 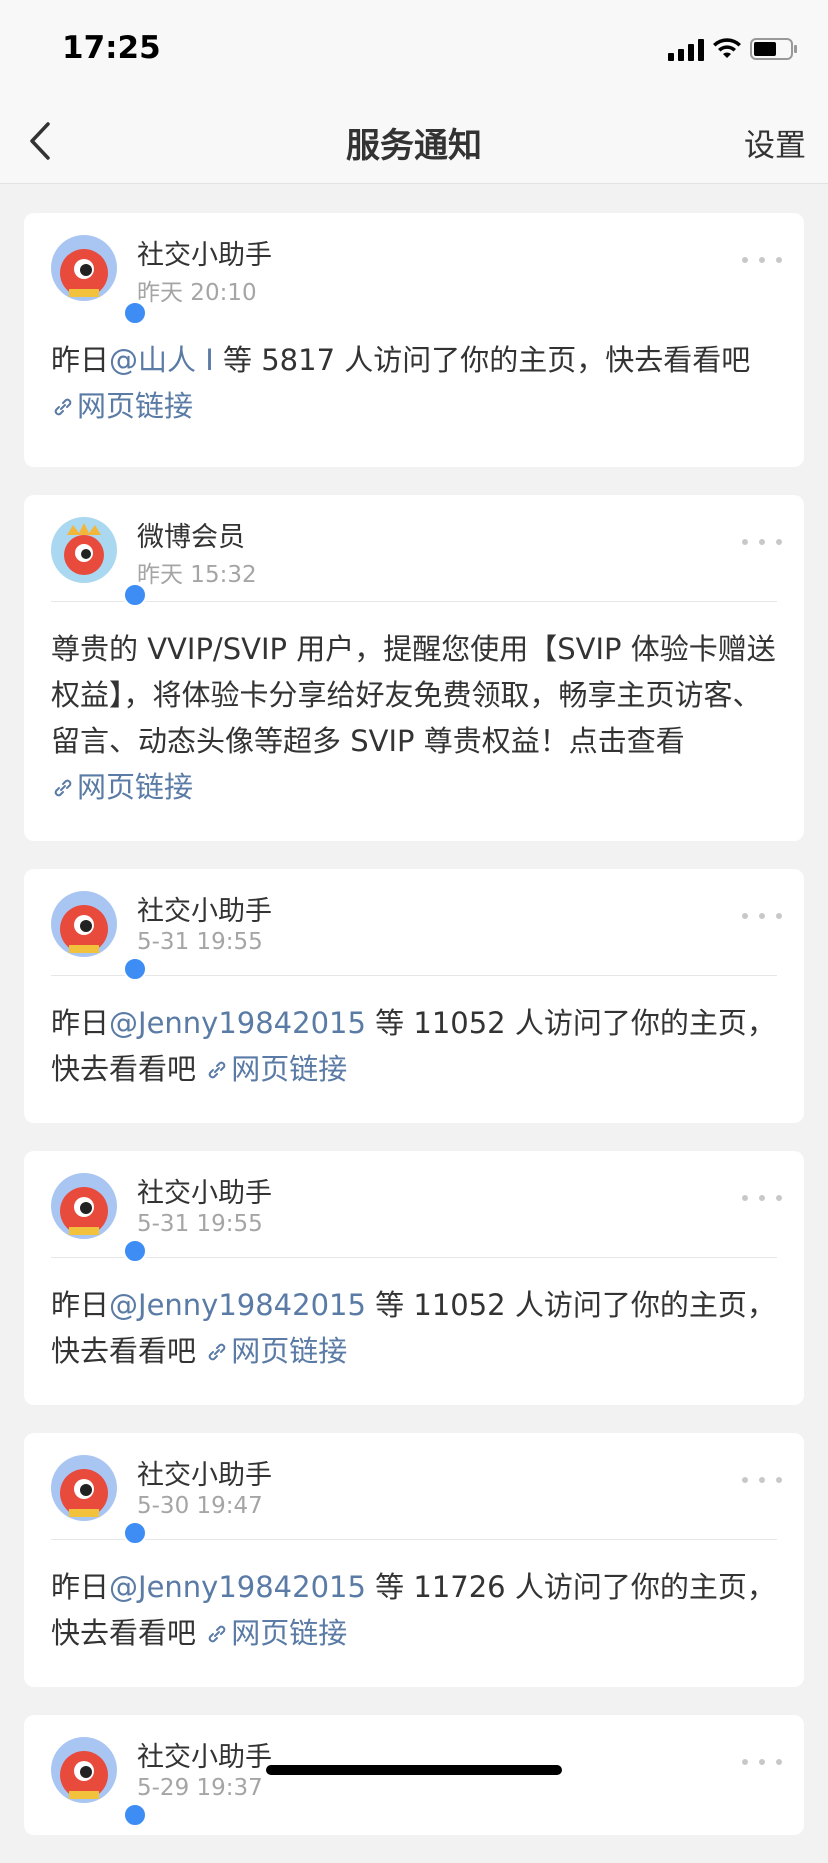 I want to click on message-text: 等 5817 人访问了你的主页，快去看看吧, so click(x=482, y=360).